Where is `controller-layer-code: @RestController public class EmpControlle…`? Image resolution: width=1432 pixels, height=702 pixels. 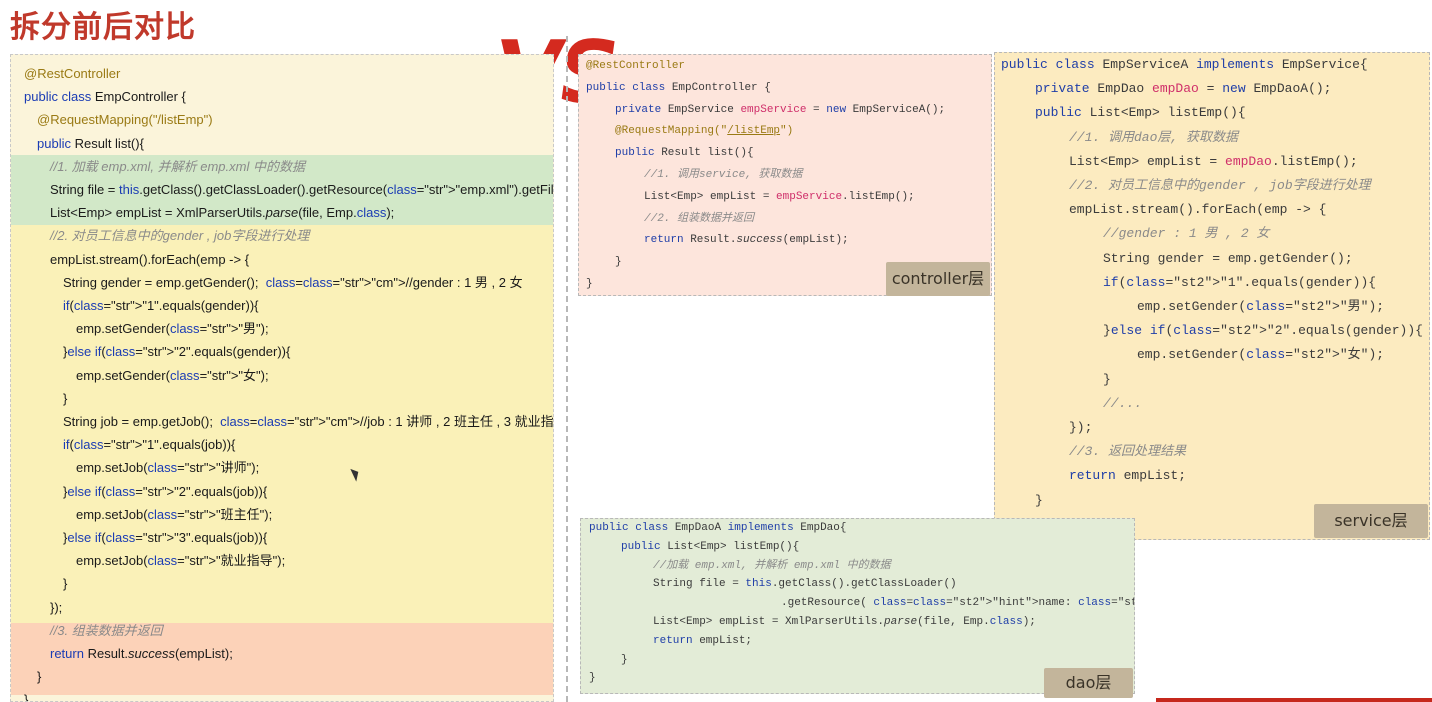
controller-layer-code: @RestController public class EmpControlle… is located at coordinates (785, 175).